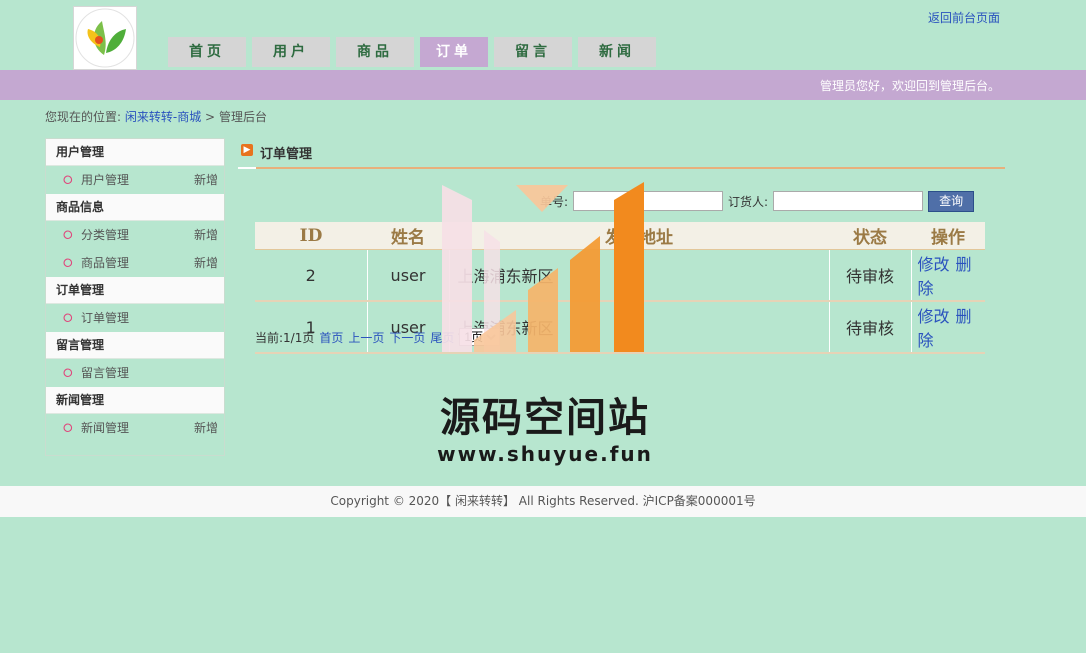 The height and width of the screenshot is (653, 1086). Describe the element at coordinates (407, 275) in the screenshot. I see `cell-name: user` at that location.